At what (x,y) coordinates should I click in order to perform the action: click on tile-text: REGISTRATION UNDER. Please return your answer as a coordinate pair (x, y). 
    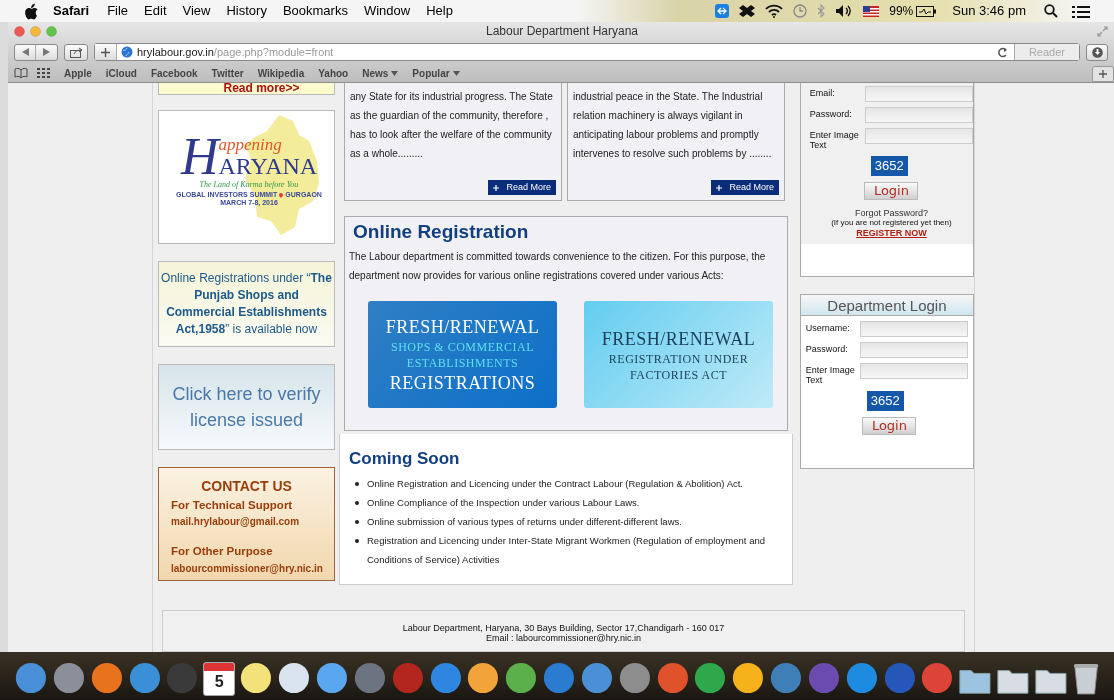
    Looking at the image, I should click on (678, 358).